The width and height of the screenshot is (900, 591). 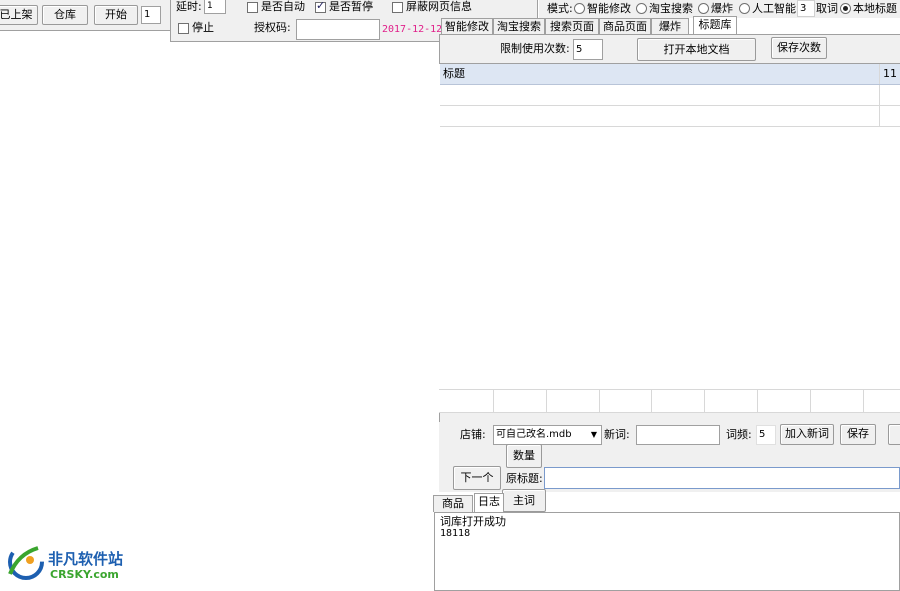 I want to click on auth-input, so click(x=338, y=29).